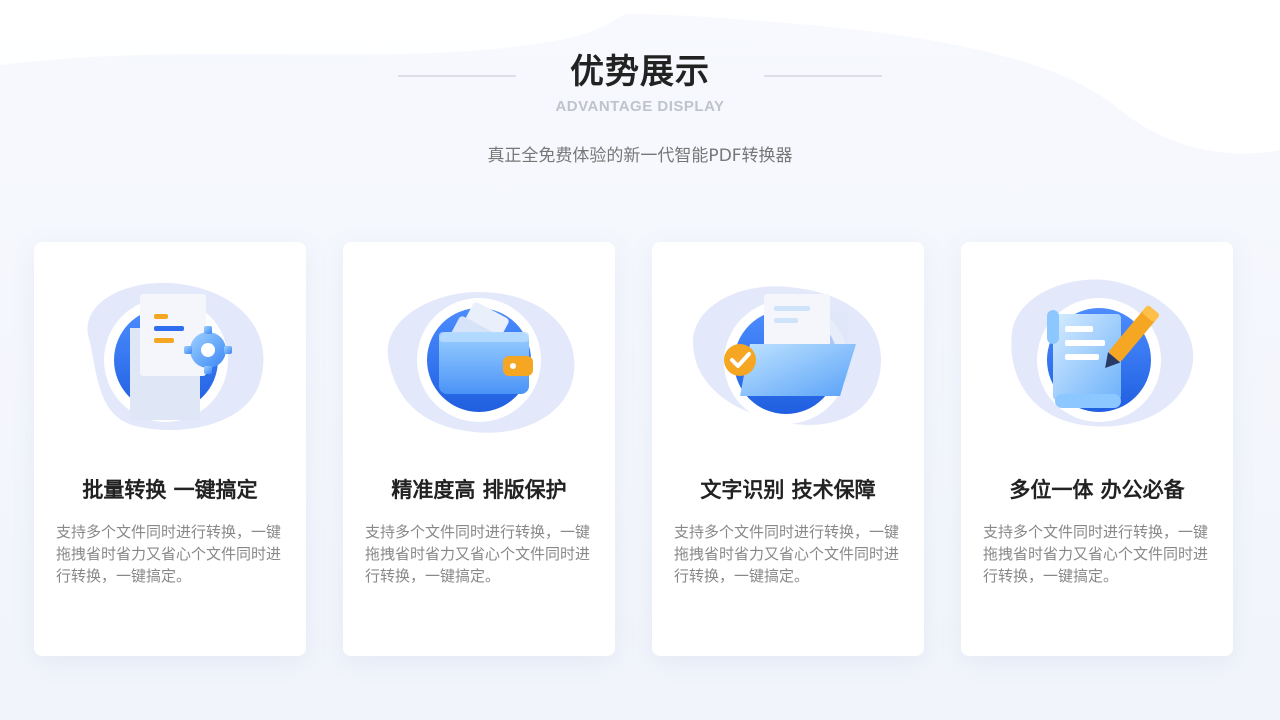  What do you see at coordinates (1097, 489) in the screenshot?
I see `card-title: 多位一体 办公必备` at bounding box center [1097, 489].